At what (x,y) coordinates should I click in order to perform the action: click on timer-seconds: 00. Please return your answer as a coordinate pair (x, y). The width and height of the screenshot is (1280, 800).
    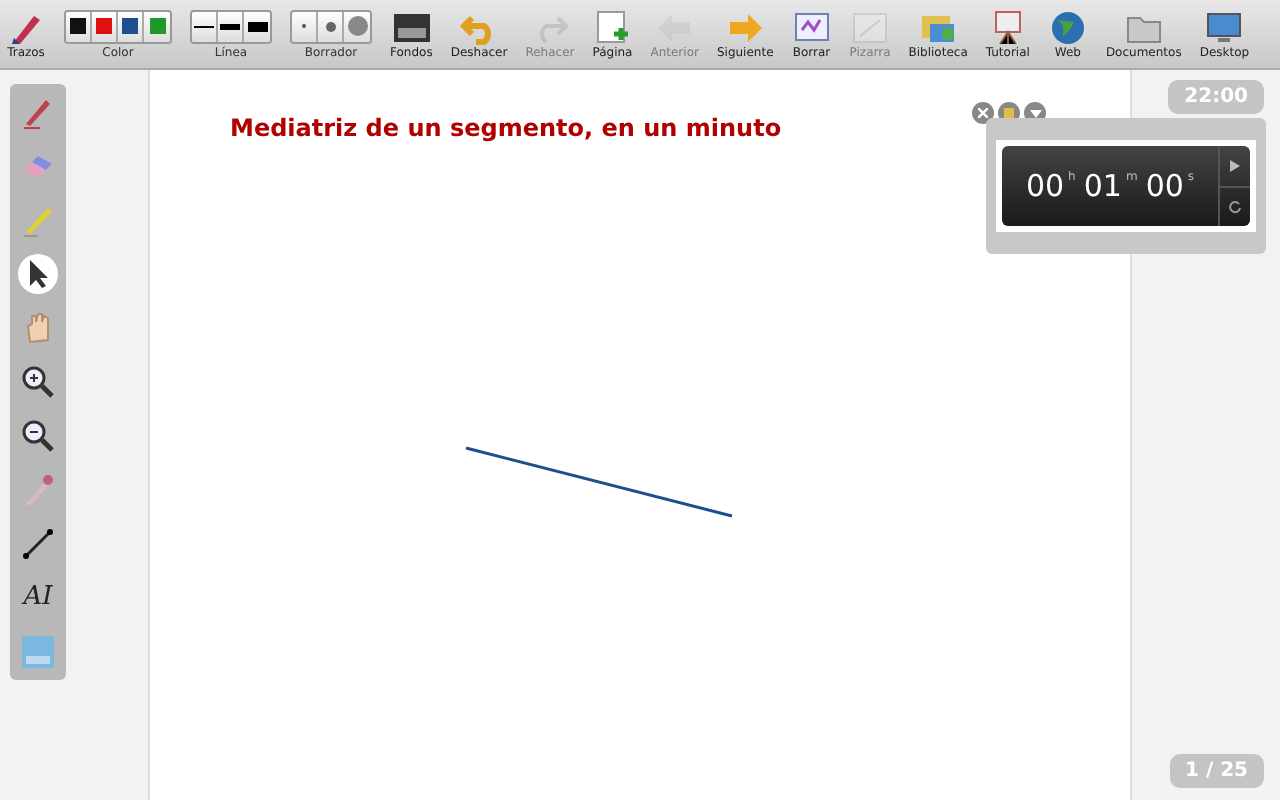
    Looking at the image, I should click on (1164, 186).